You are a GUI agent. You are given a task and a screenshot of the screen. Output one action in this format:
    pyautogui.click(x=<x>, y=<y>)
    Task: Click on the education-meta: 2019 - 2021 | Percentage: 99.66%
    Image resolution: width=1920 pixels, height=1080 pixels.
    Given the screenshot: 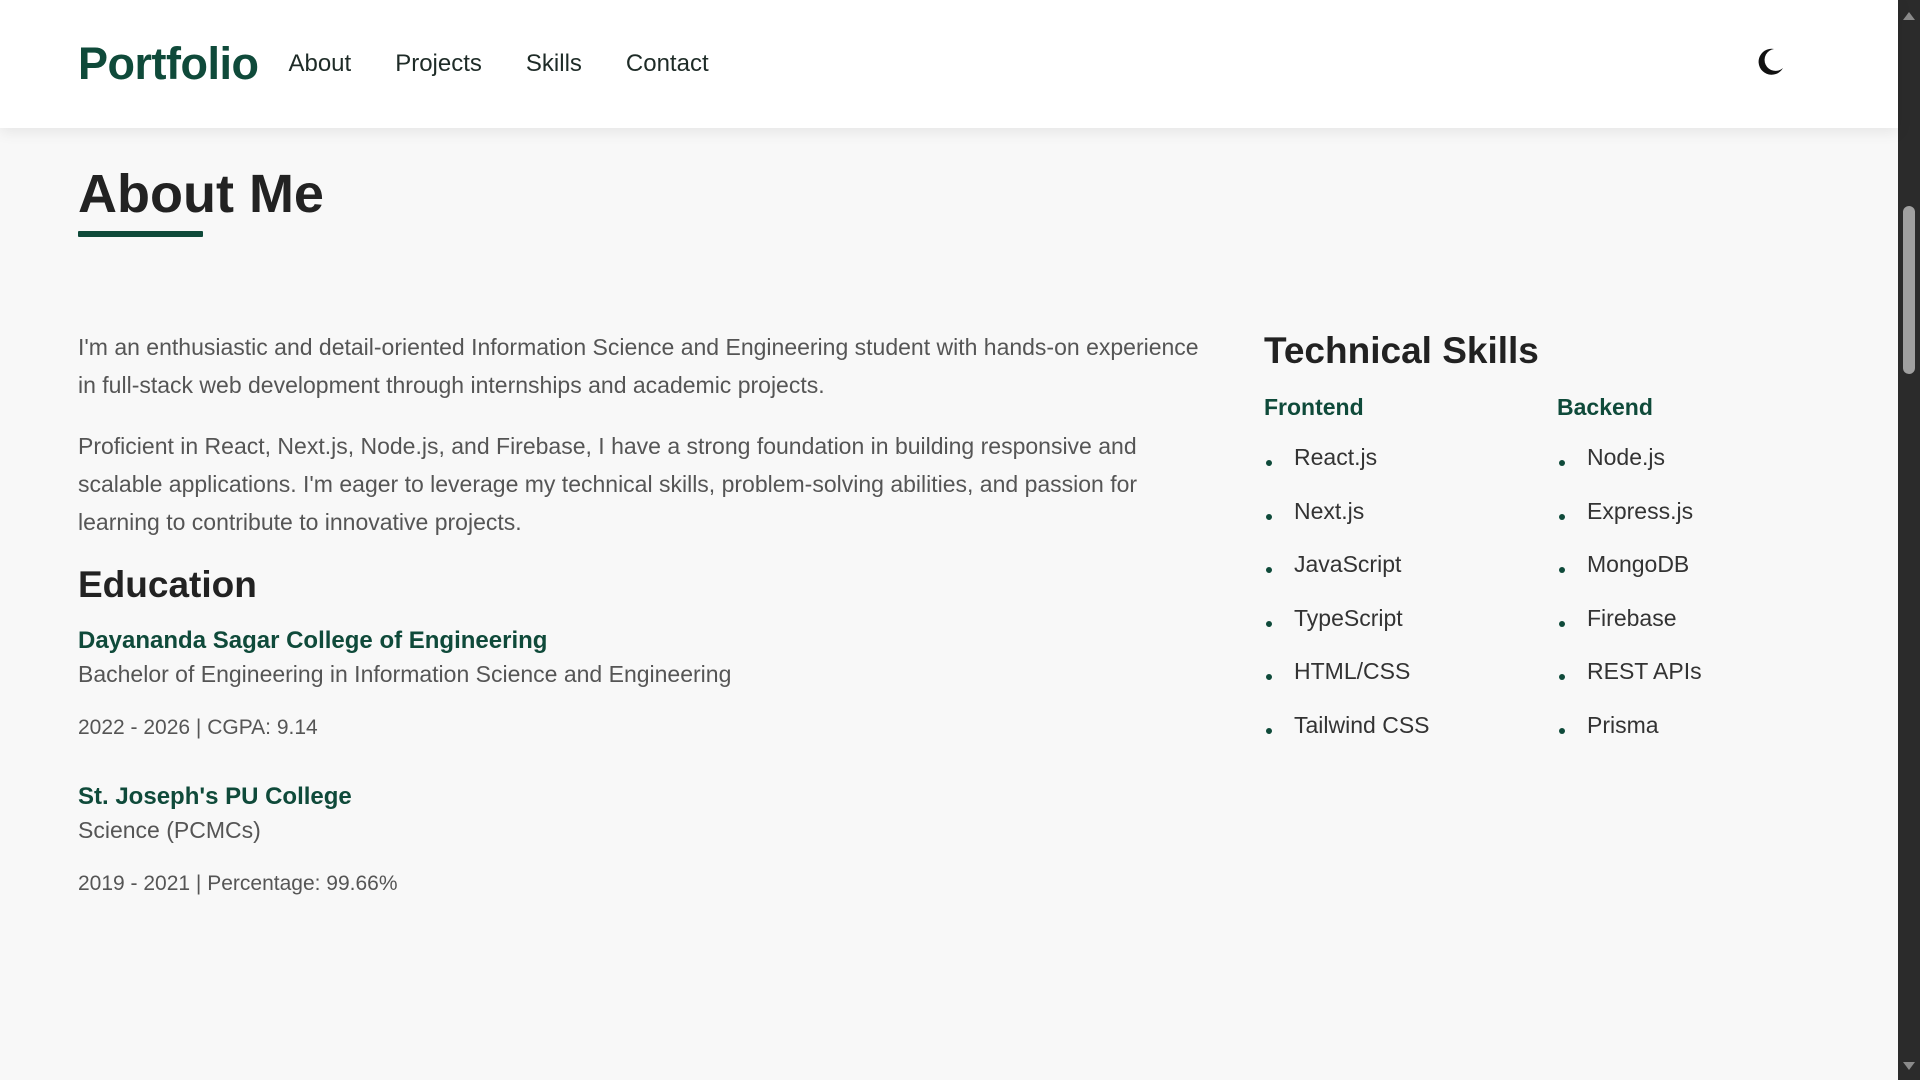 What is the action you would take?
    pyautogui.click(x=238, y=883)
    